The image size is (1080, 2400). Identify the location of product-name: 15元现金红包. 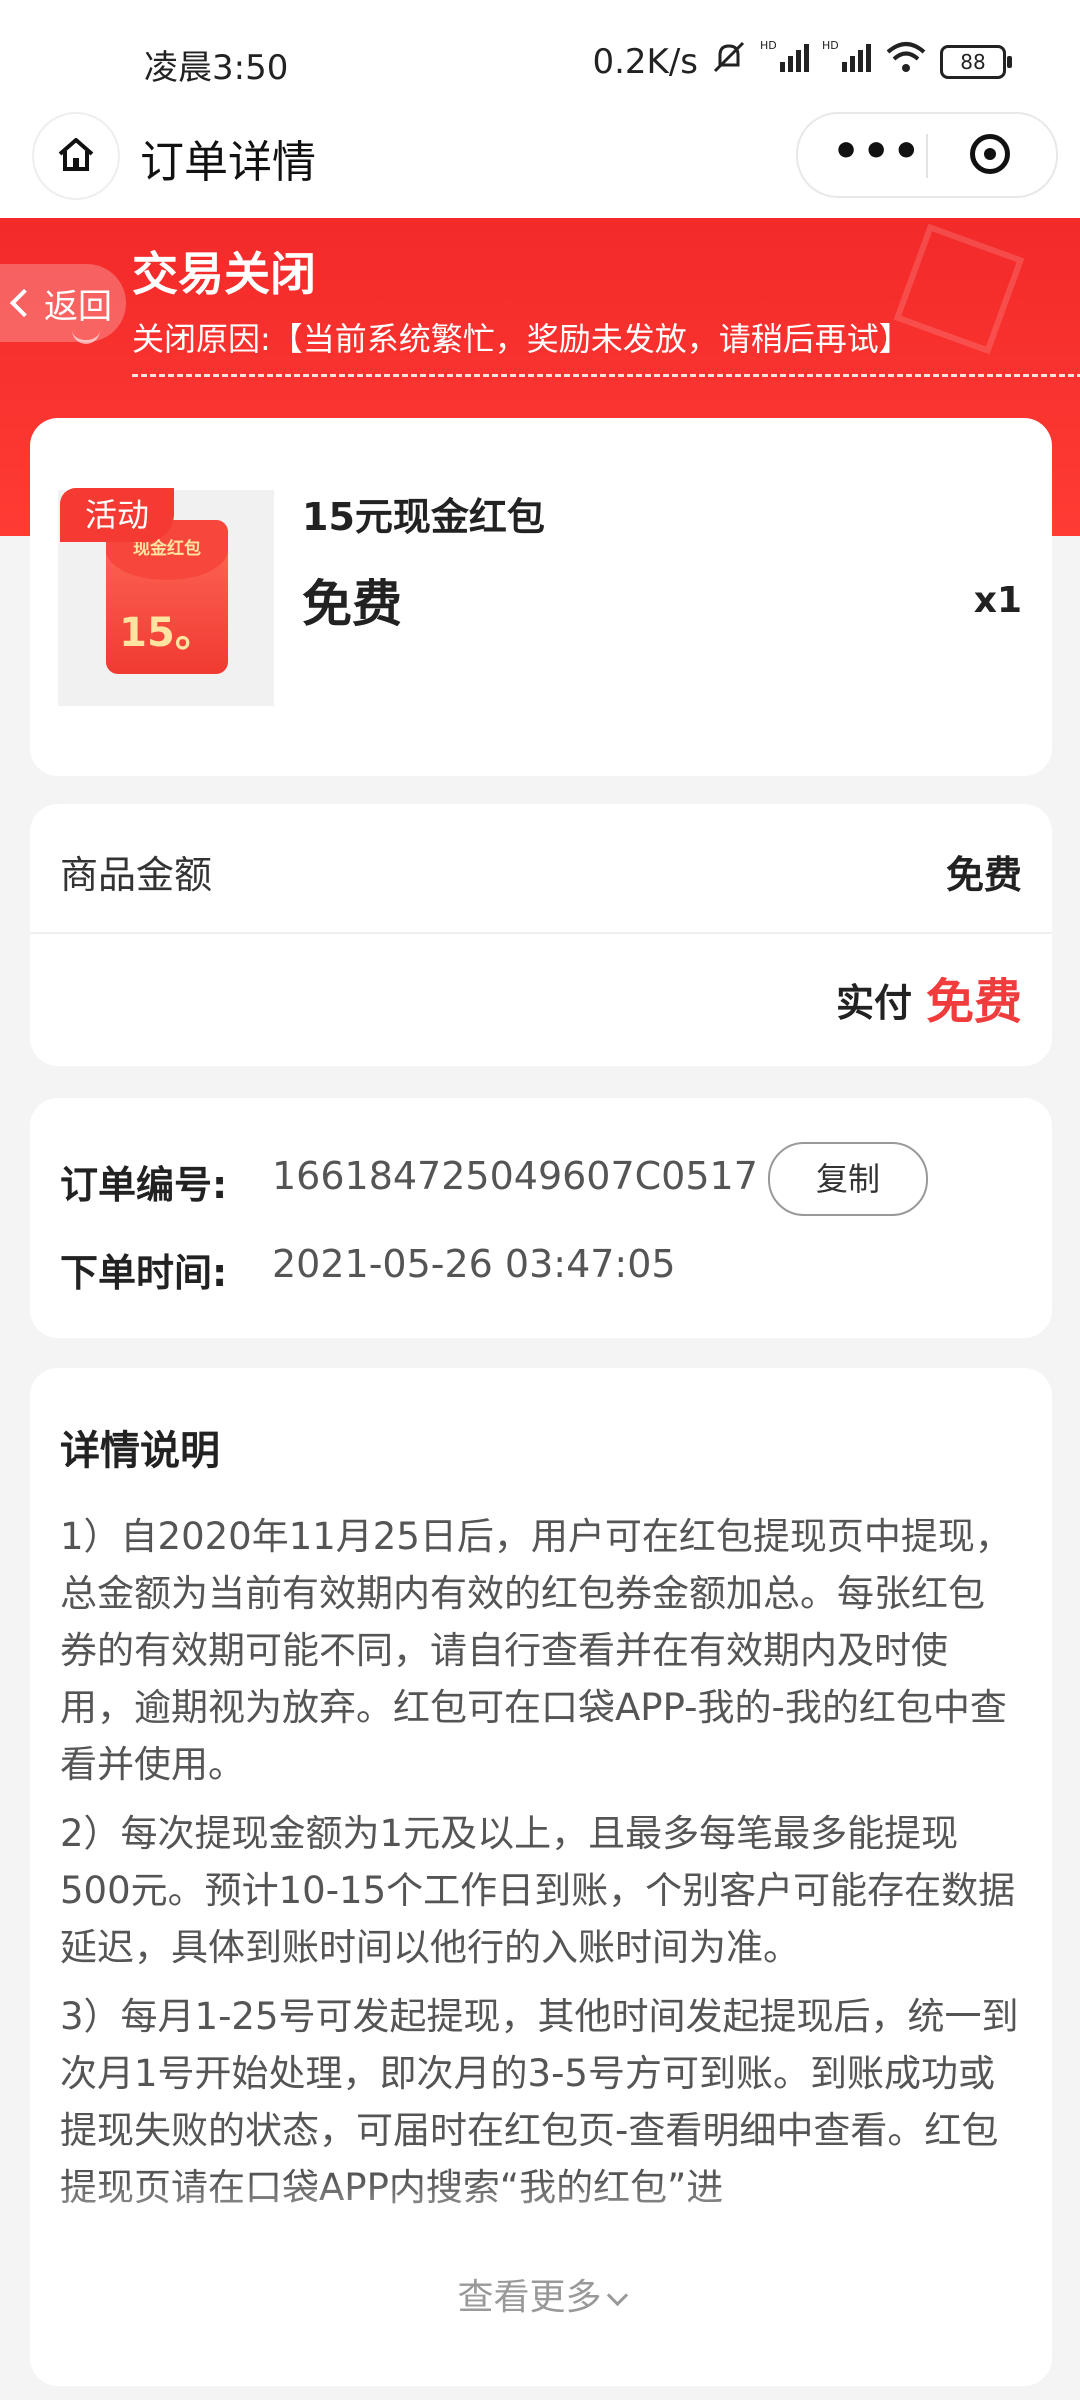
(423, 517).